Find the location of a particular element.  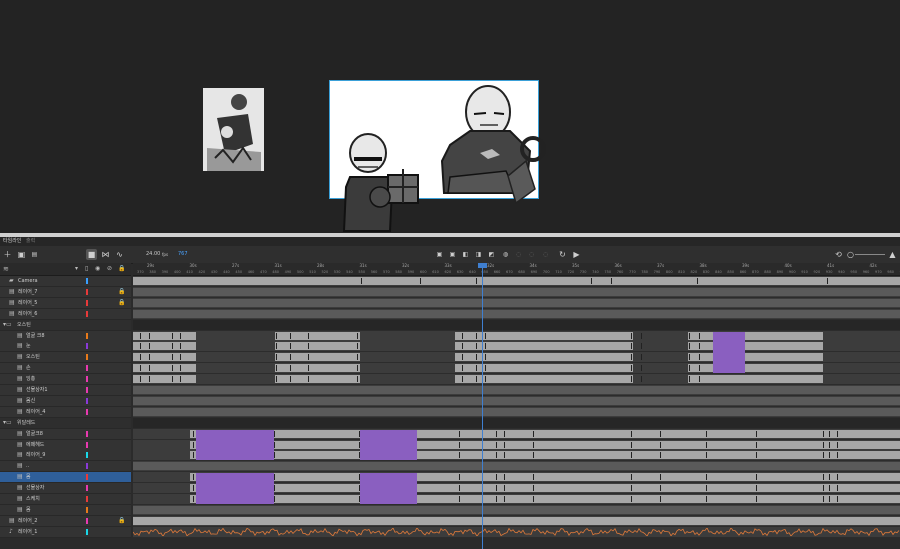

layer-row: ▤ 레이어_4 is located at coordinates (65, 412).